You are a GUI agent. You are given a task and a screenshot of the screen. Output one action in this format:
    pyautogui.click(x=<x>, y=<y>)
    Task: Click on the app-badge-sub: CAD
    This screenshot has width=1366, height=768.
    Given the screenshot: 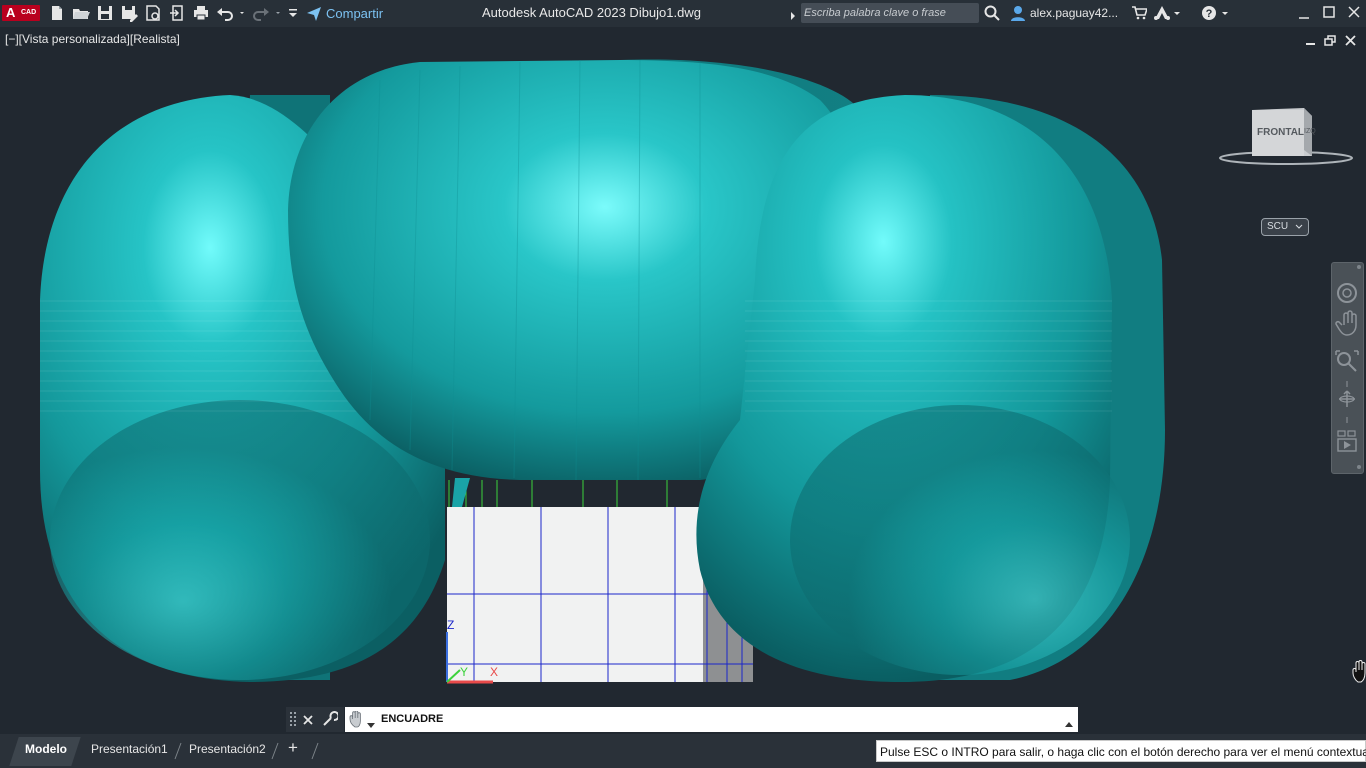 What is the action you would take?
    pyautogui.click(x=29, y=12)
    